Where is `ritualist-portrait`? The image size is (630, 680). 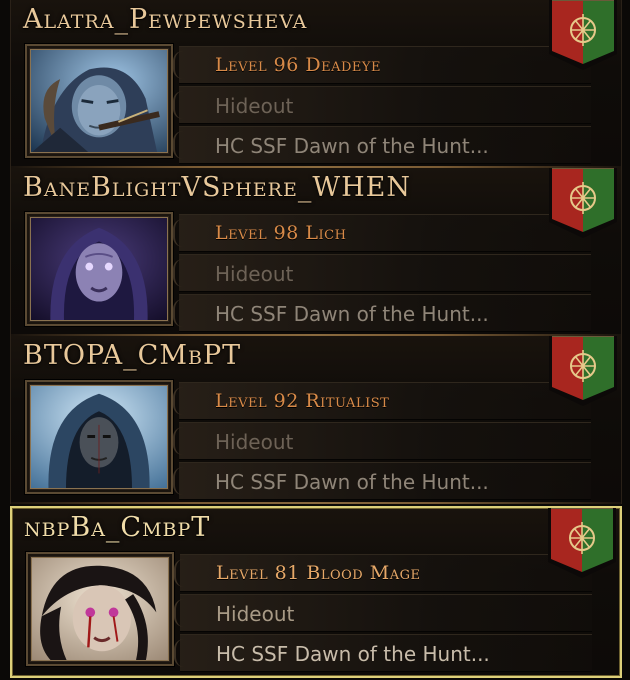
ritualist-portrait is located at coordinates (99, 437).